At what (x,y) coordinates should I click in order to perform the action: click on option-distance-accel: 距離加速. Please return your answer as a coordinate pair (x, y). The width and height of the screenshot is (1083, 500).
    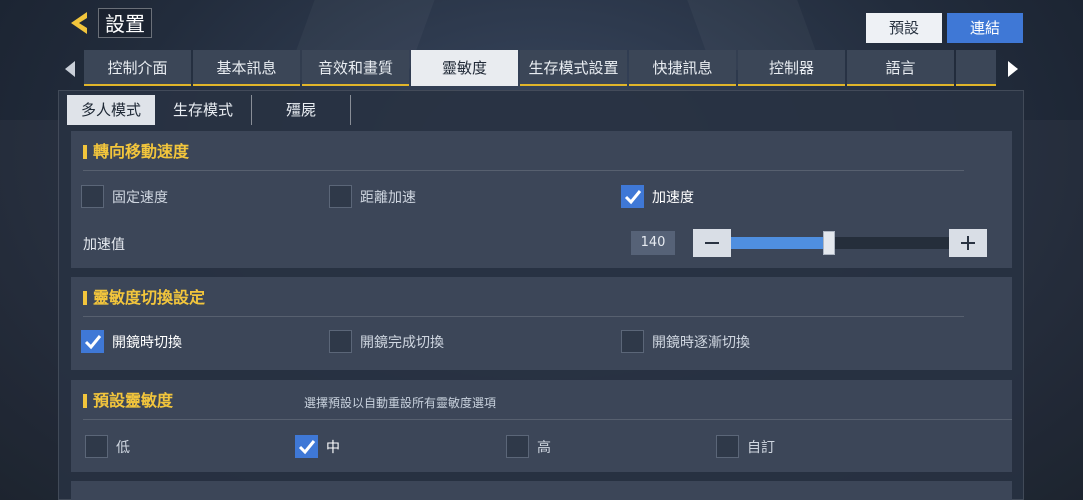
    Looking at the image, I should click on (372, 196).